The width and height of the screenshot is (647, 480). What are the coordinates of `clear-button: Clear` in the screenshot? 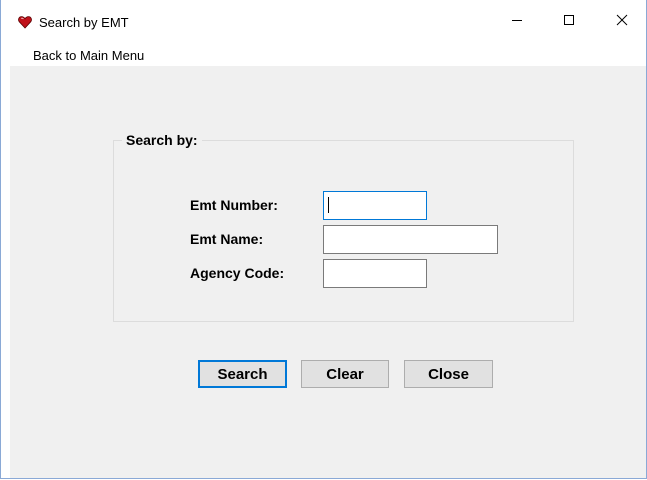 It's located at (345, 374).